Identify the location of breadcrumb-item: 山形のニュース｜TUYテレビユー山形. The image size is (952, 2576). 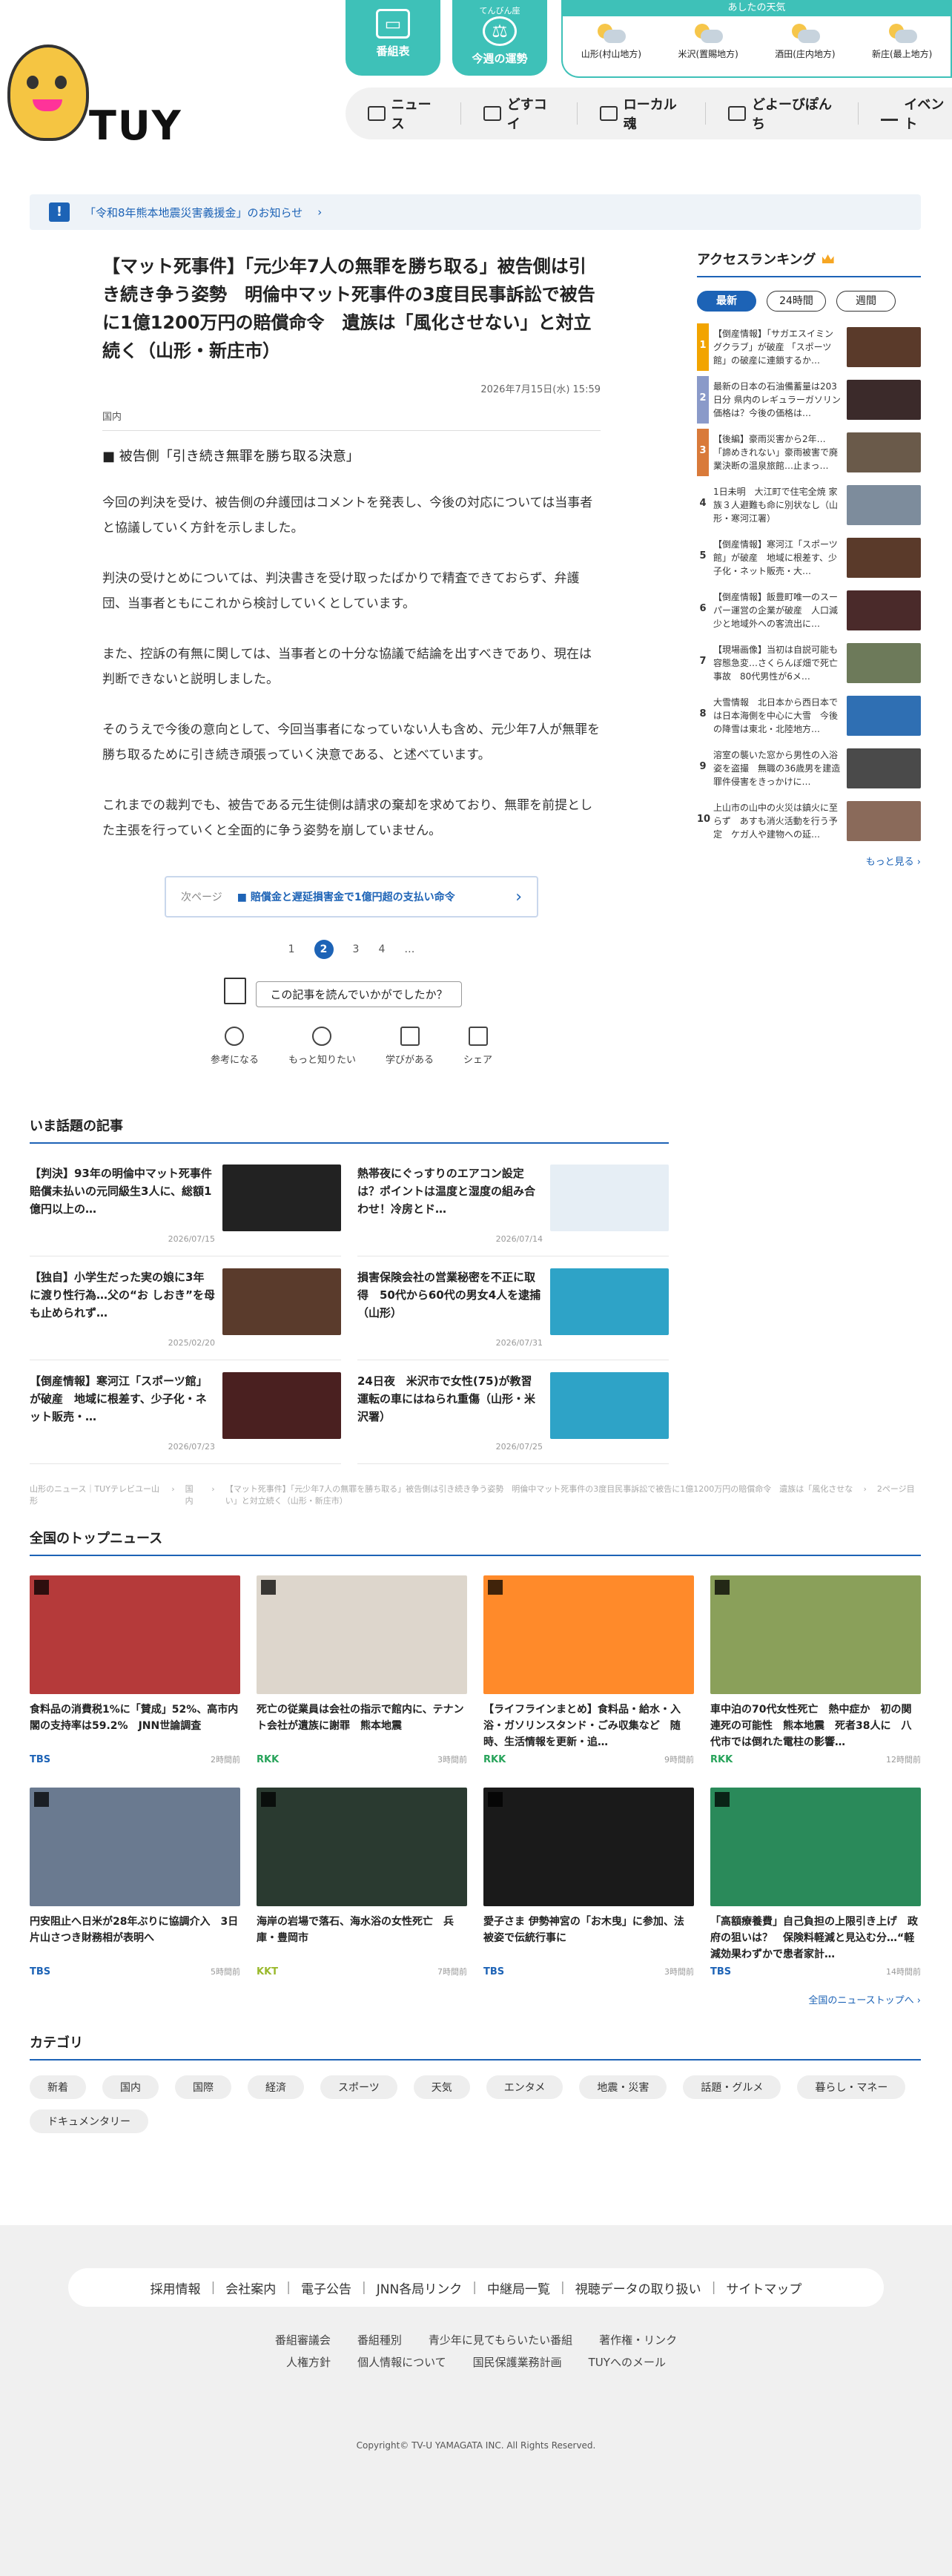
(96, 1495).